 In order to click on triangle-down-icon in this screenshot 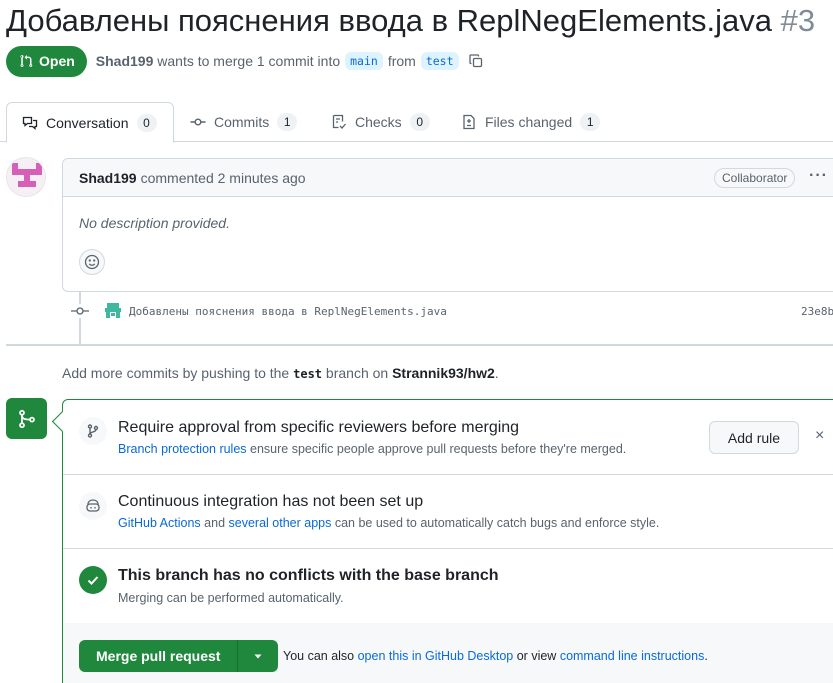, I will do `click(258, 656)`.